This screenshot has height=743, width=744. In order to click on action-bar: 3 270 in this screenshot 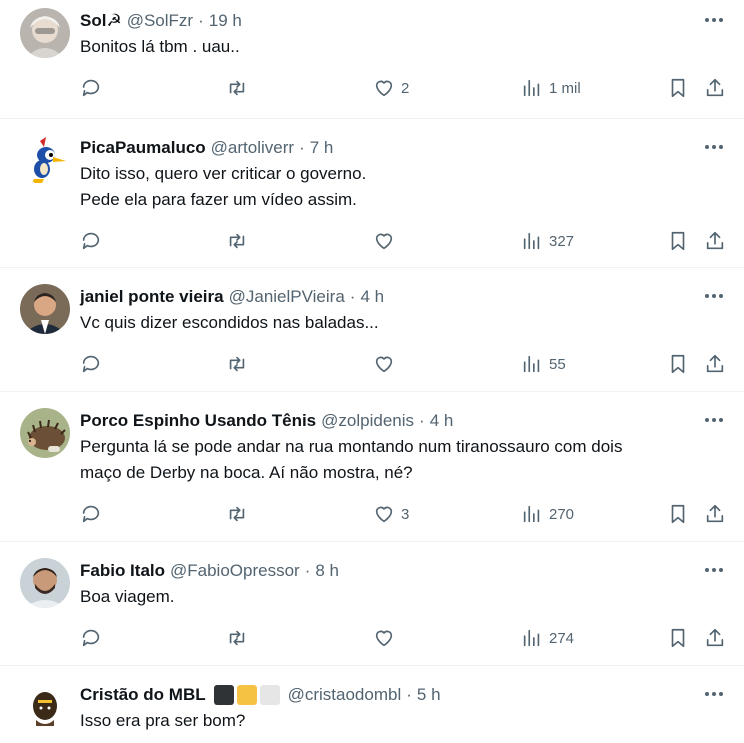, I will do `click(404, 514)`.